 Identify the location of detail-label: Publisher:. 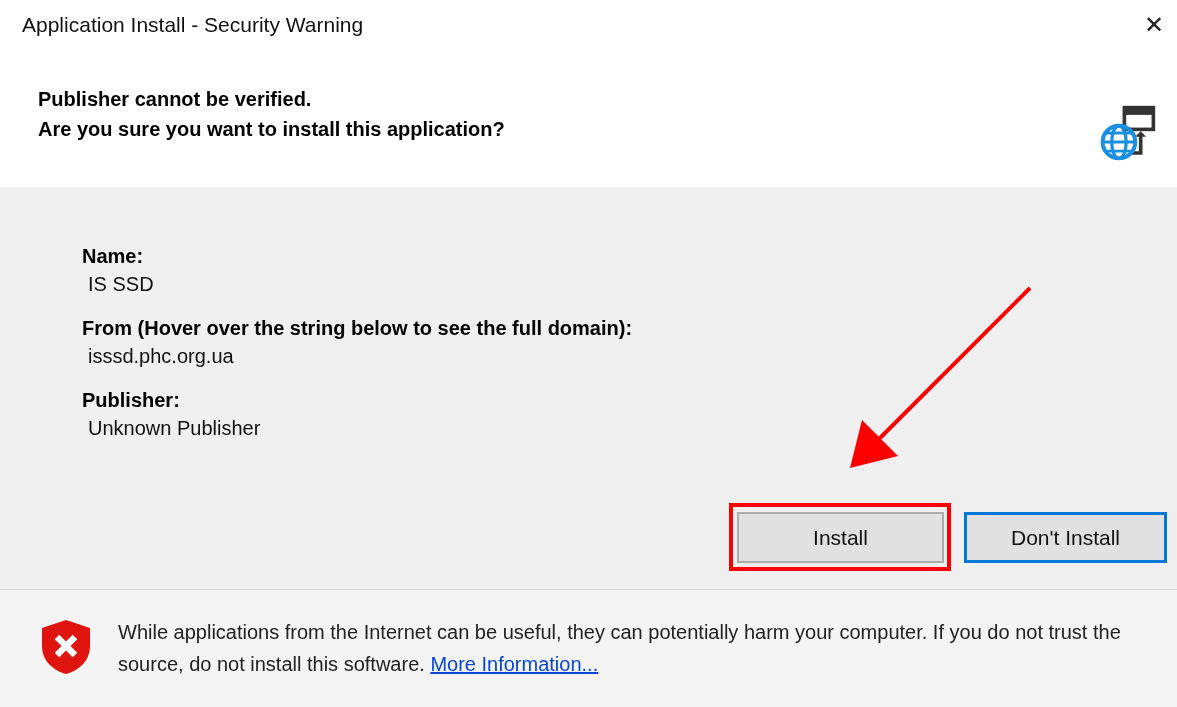
(131, 400).